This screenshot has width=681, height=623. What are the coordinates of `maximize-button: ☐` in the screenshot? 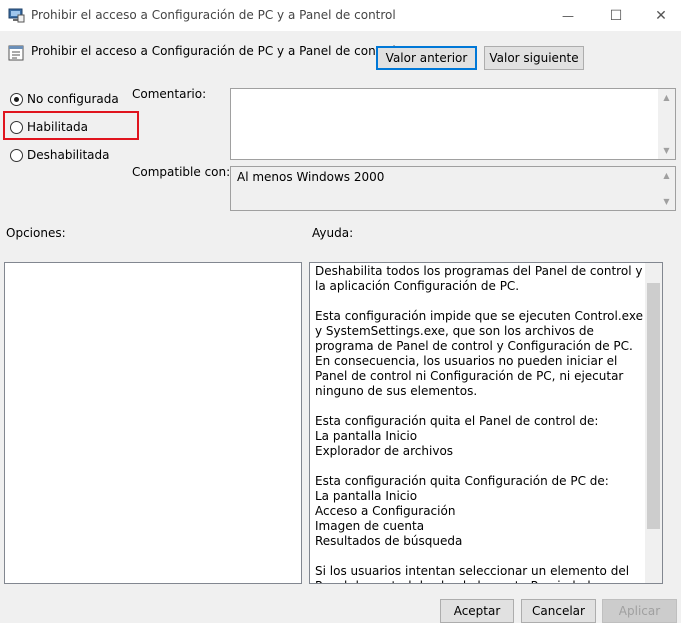 It's located at (616, 15).